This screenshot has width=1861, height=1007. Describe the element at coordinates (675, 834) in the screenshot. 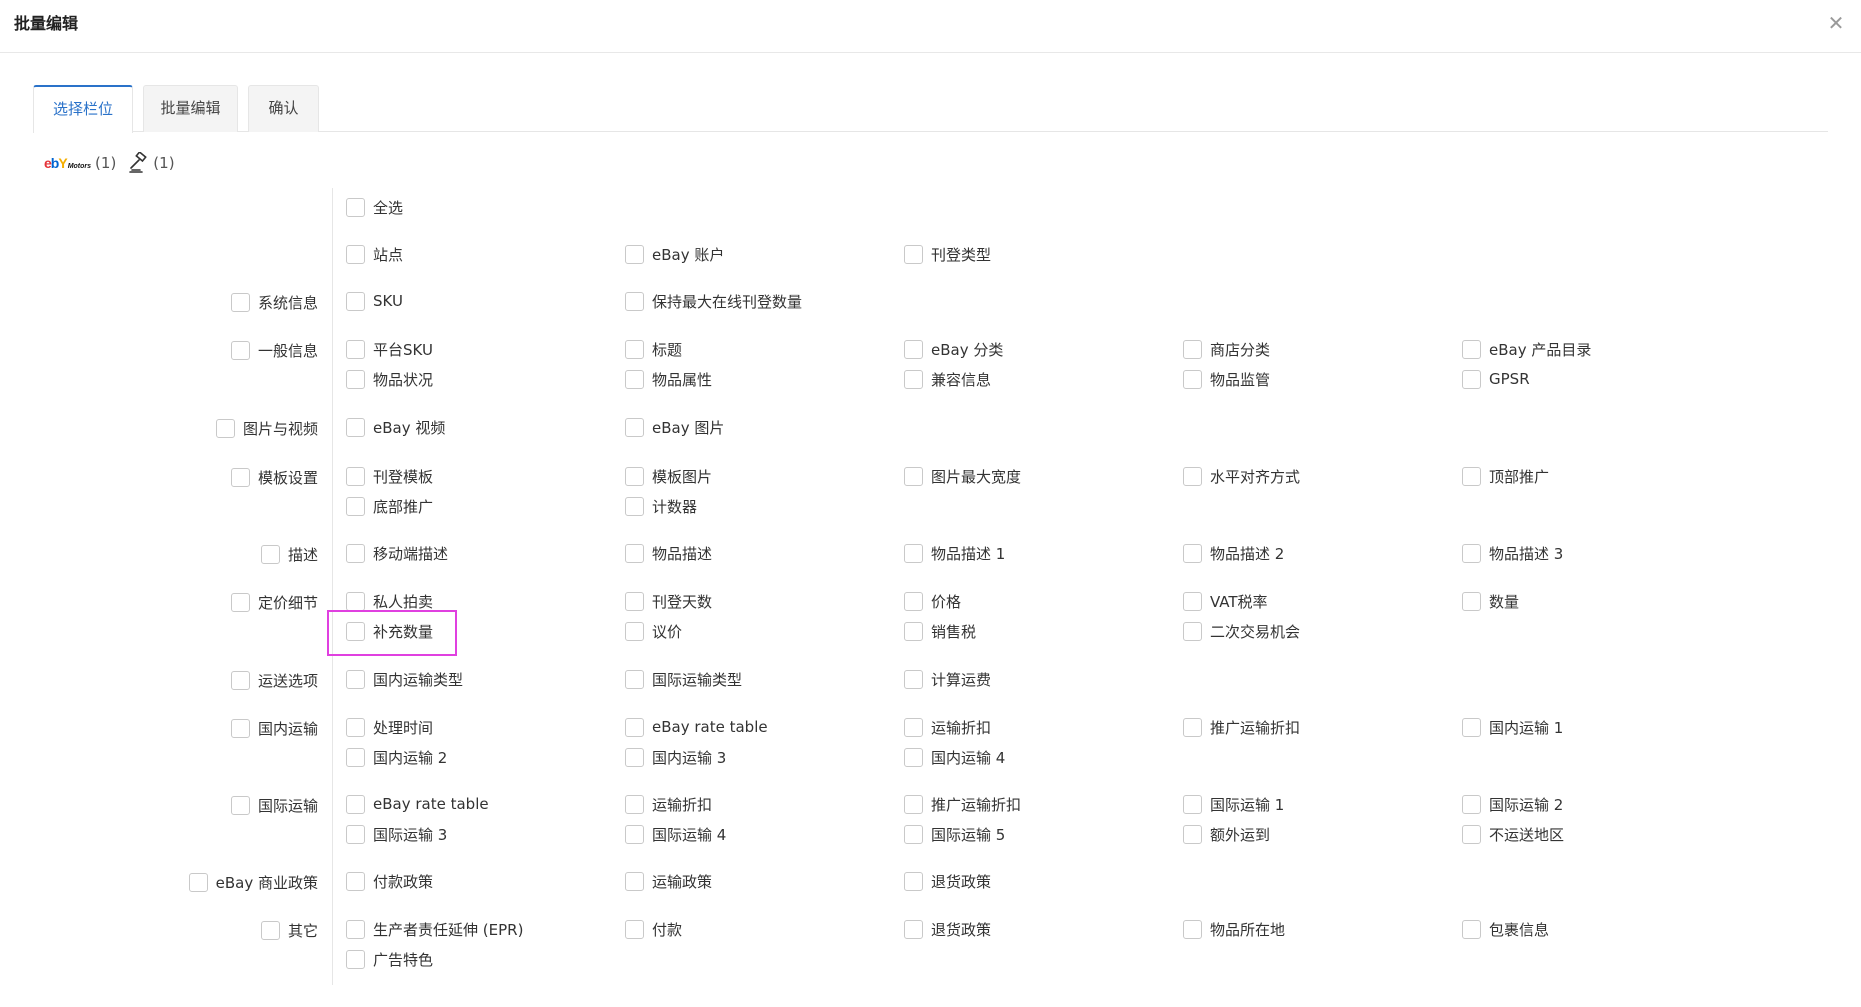

I see `field-checkbox: 国际运输 4` at that location.